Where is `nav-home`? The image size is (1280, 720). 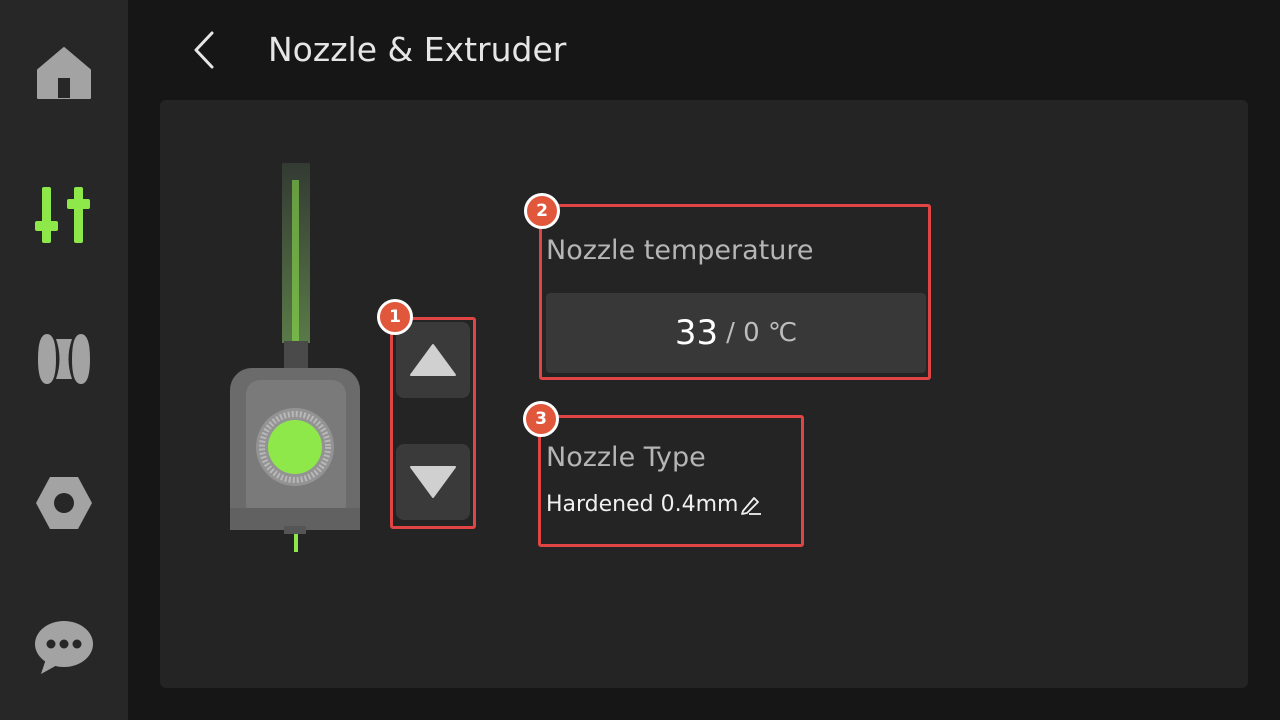
nav-home is located at coordinates (64, 73).